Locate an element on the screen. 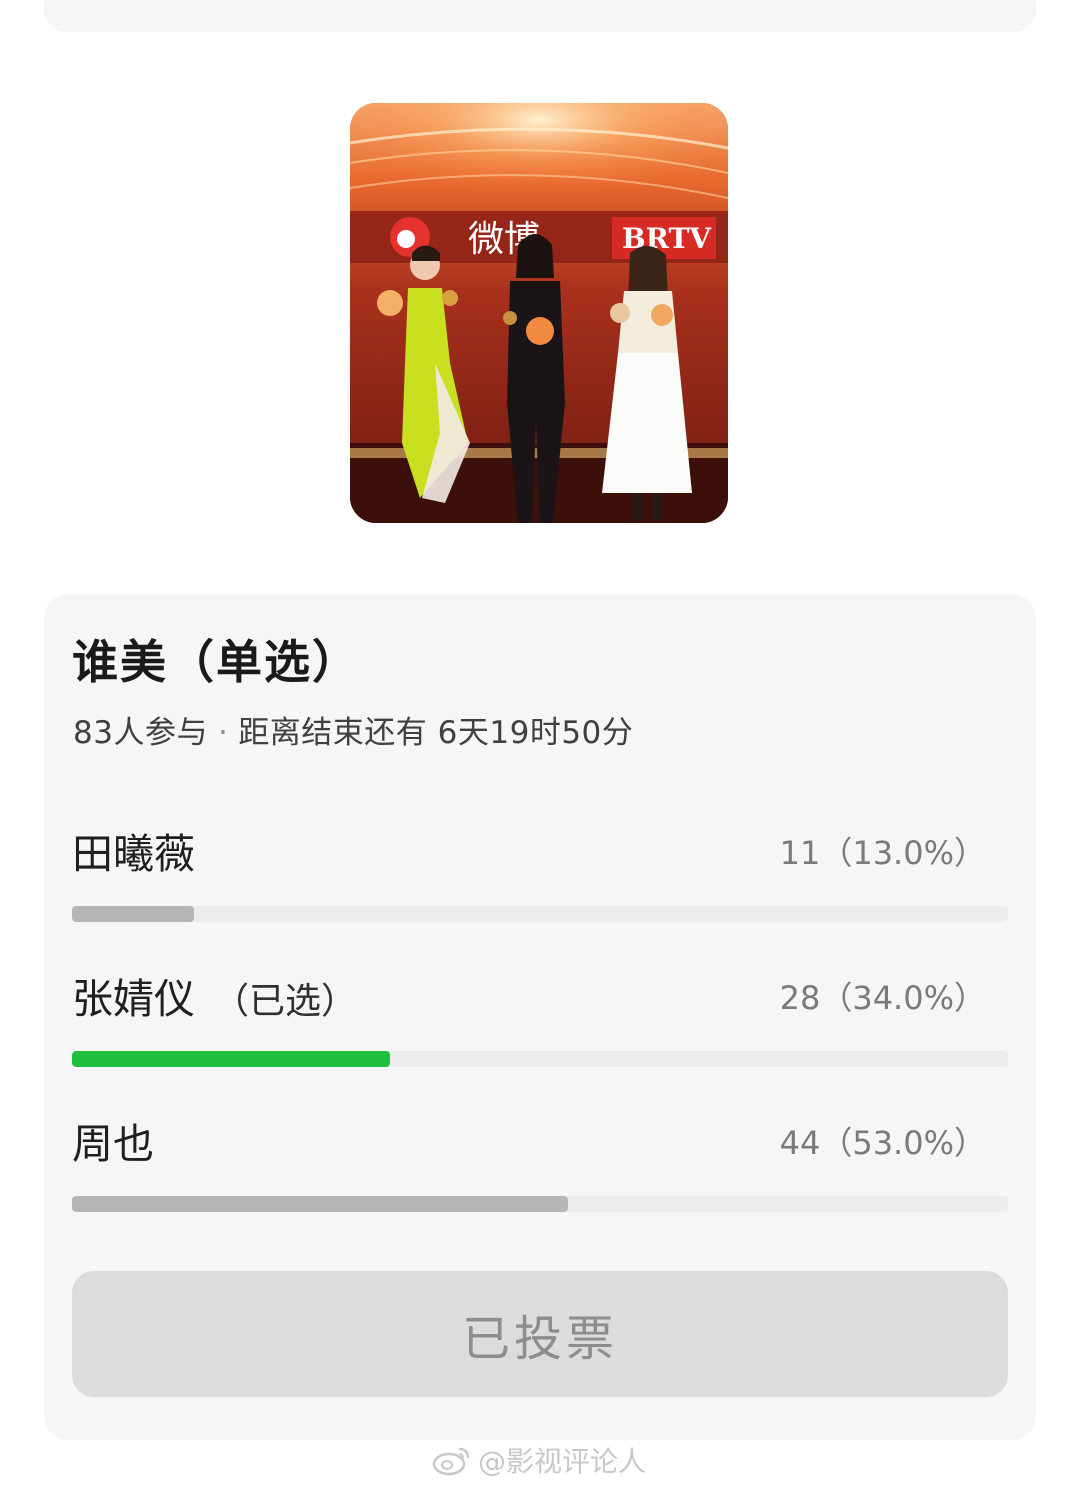 This screenshot has height=1485, width=1080. poll-option-2: 张婧仪 （已选） 28（34.0%） is located at coordinates (540, 1020).